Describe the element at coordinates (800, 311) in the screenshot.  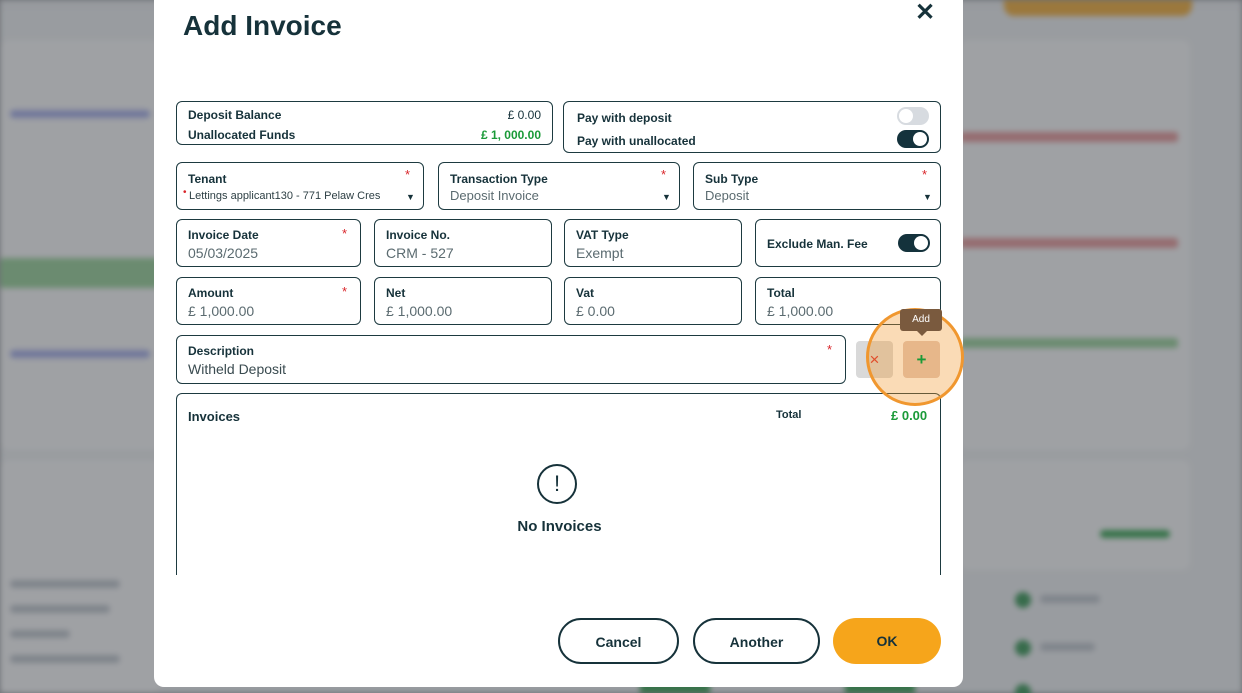
I see `total-value: £ 1,000.00` at that location.